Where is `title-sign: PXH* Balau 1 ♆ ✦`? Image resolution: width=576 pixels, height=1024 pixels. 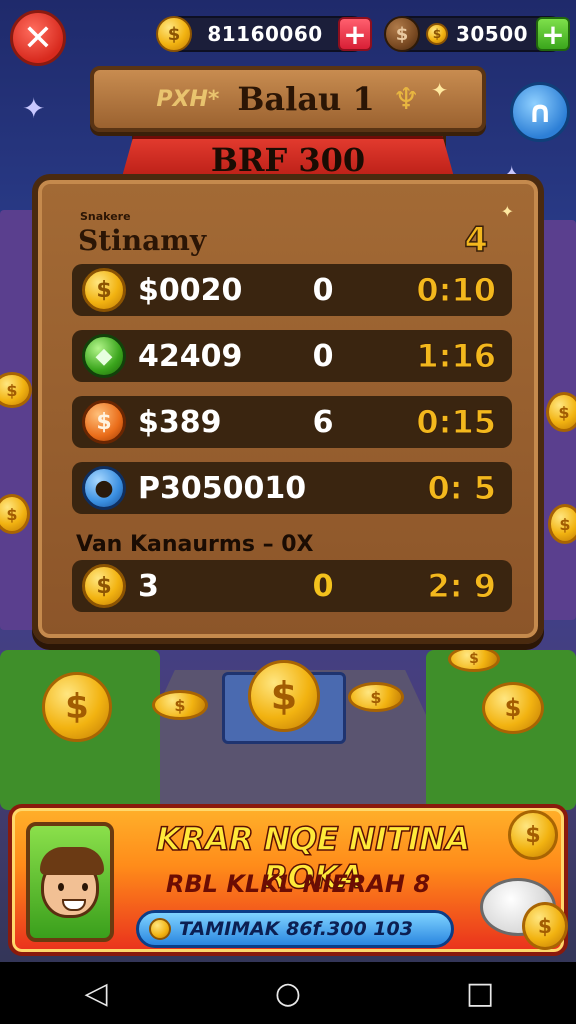 title-sign: PXH* Balau 1 ♆ ✦ is located at coordinates (288, 99).